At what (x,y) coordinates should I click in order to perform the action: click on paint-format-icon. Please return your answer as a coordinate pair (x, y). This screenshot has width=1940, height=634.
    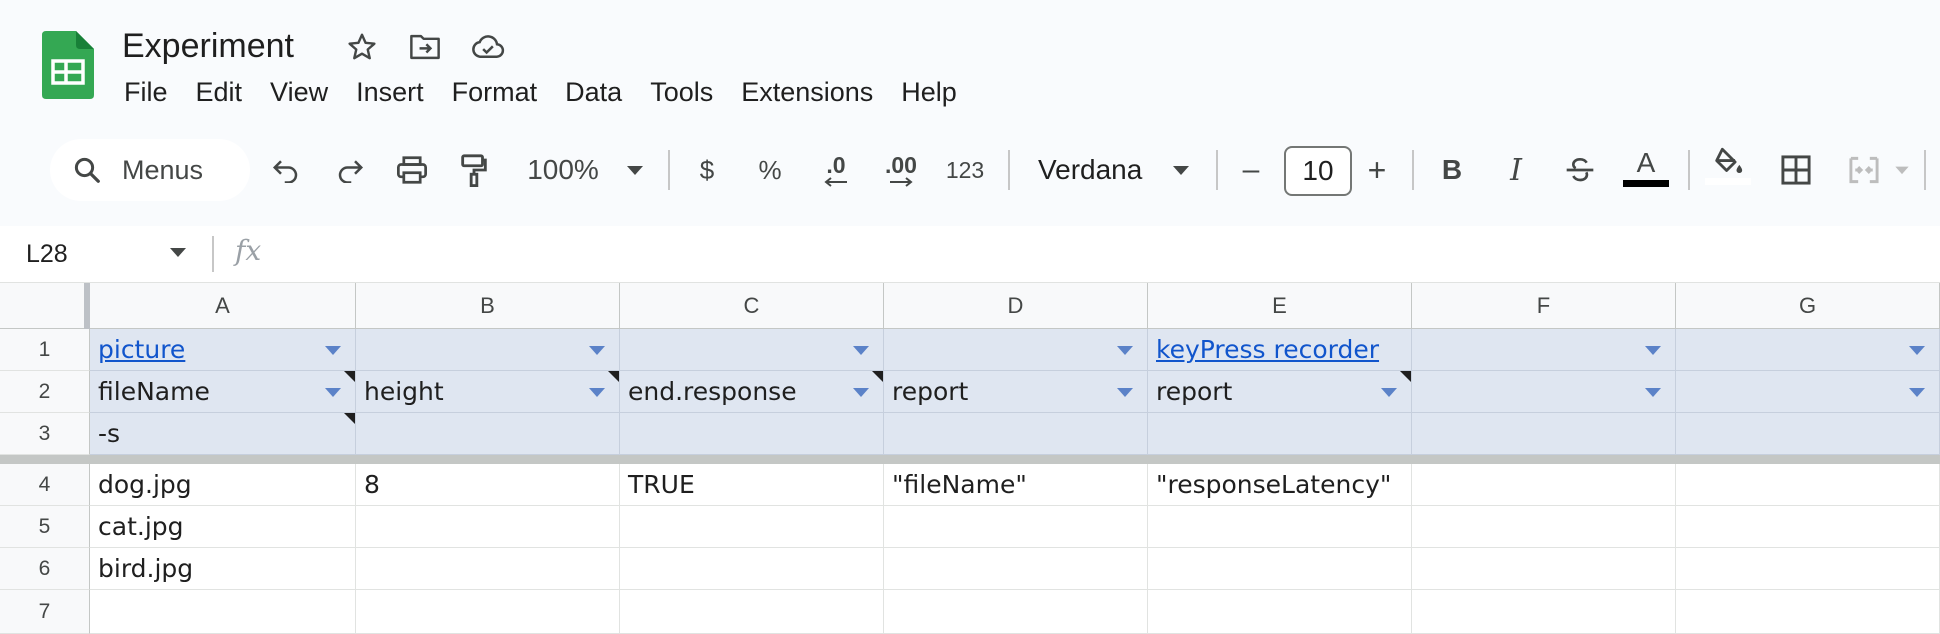
    Looking at the image, I should click on (474, 170).